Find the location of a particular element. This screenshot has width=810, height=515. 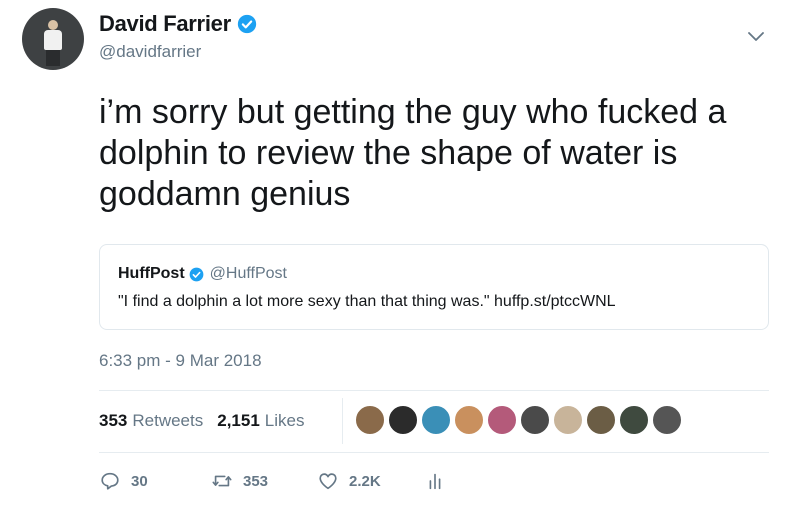

tweet-stats: 353 Retweets 2,151 Likes is located at coordinates (201, 421).